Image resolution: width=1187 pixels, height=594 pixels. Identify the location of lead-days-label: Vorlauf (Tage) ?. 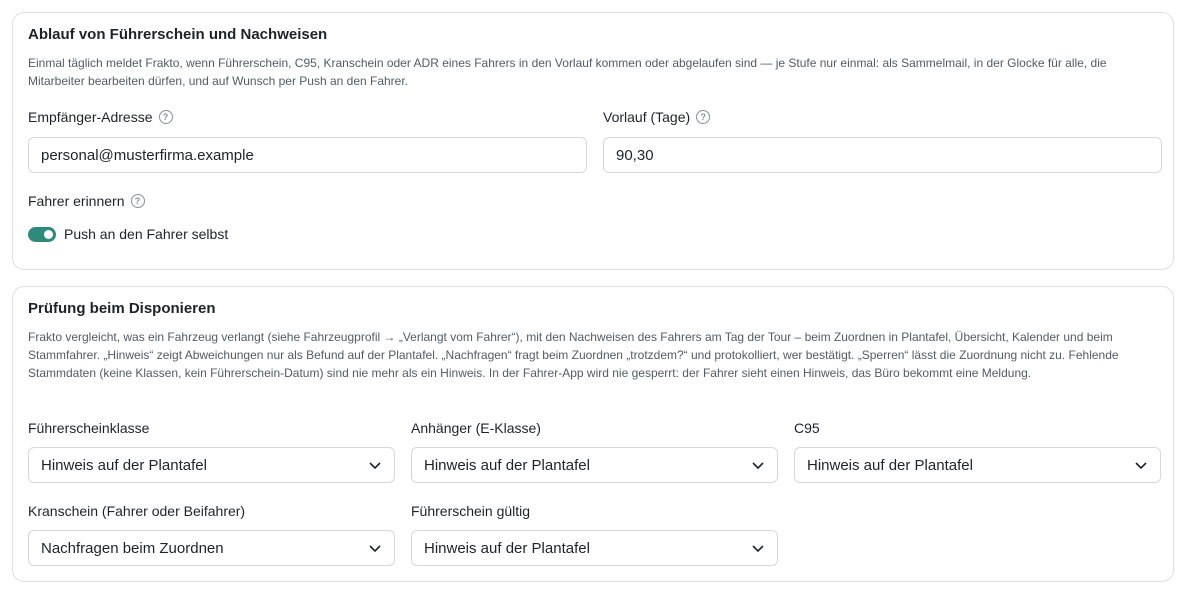
(657, 117).